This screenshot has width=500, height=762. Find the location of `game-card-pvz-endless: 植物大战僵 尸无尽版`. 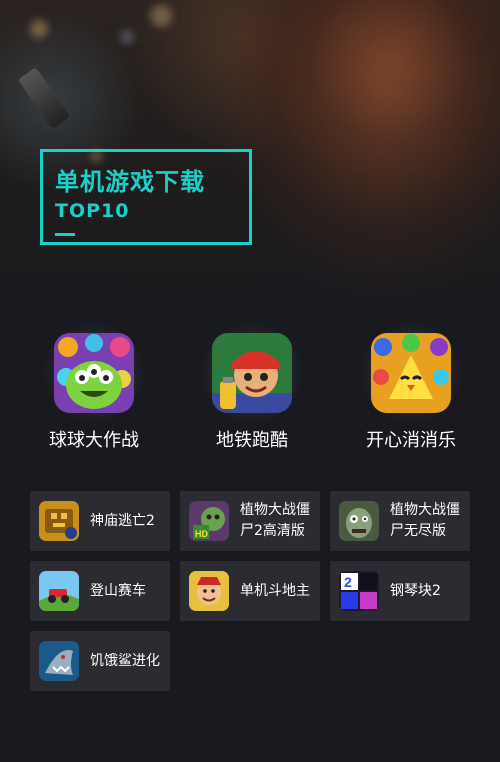

game-card-pvz-endless: 植物大战僵 尸无尽版 is located at coordinates (400, 521).